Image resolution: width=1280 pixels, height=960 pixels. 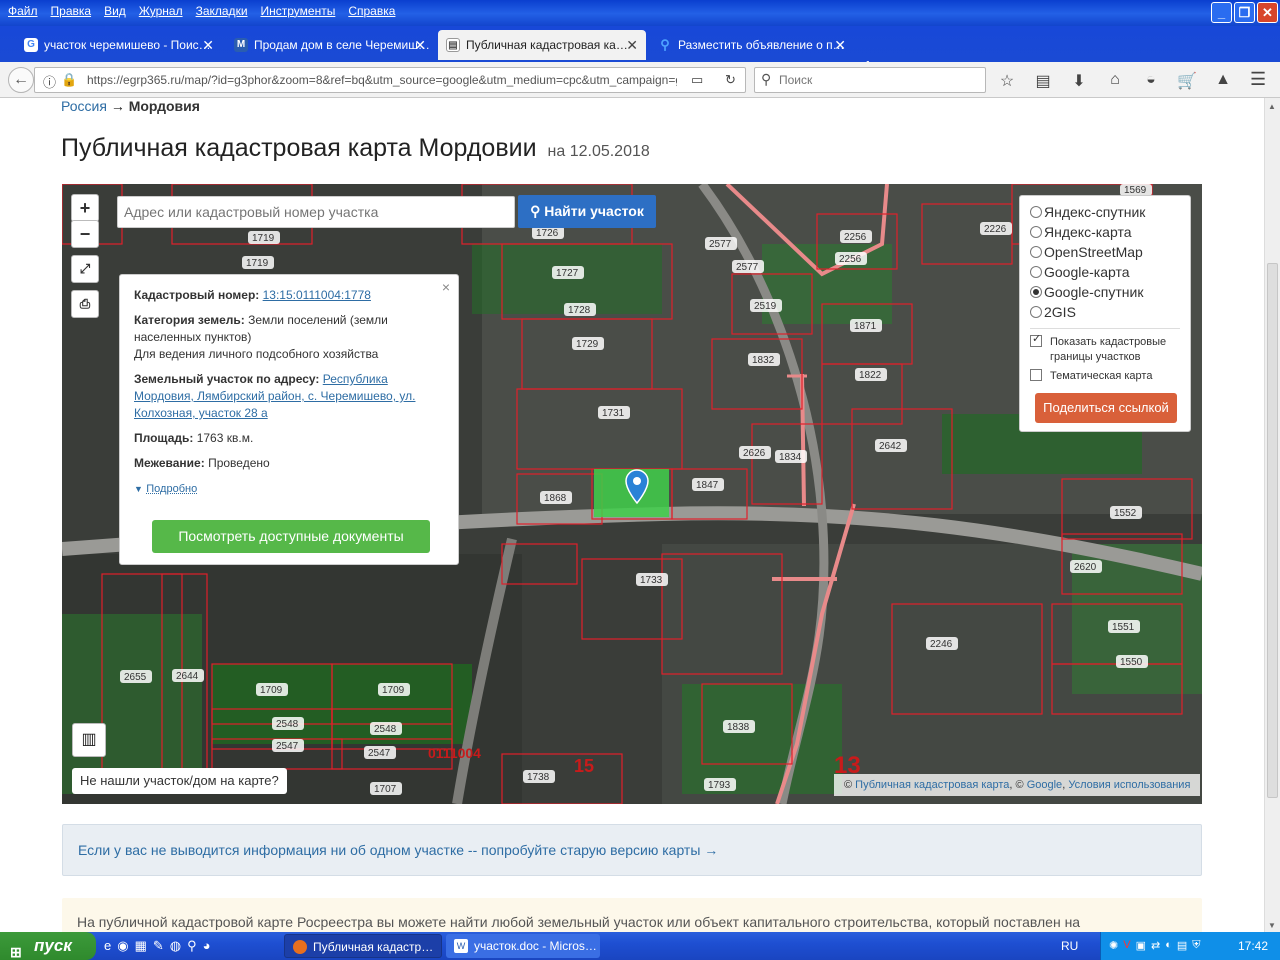 What do you see at coordinates (754, 453) in the screenshot?
I see `parcel-label: 2626` at bounding box center [754, 453].